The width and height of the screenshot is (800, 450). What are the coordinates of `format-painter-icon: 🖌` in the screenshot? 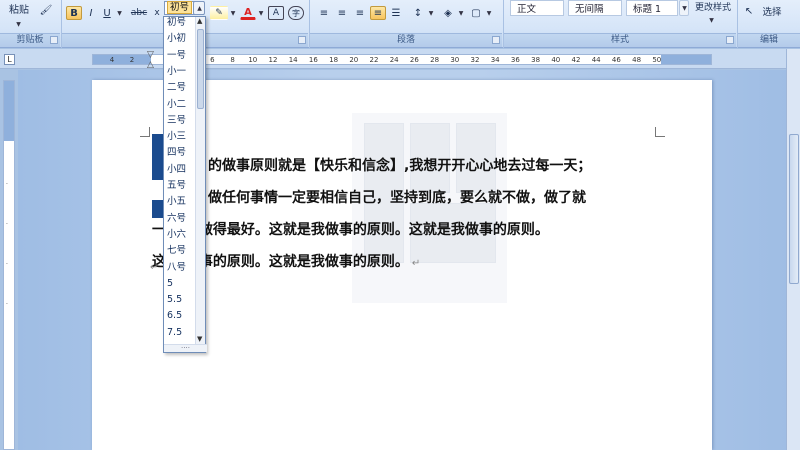 It's located at (46, 10).